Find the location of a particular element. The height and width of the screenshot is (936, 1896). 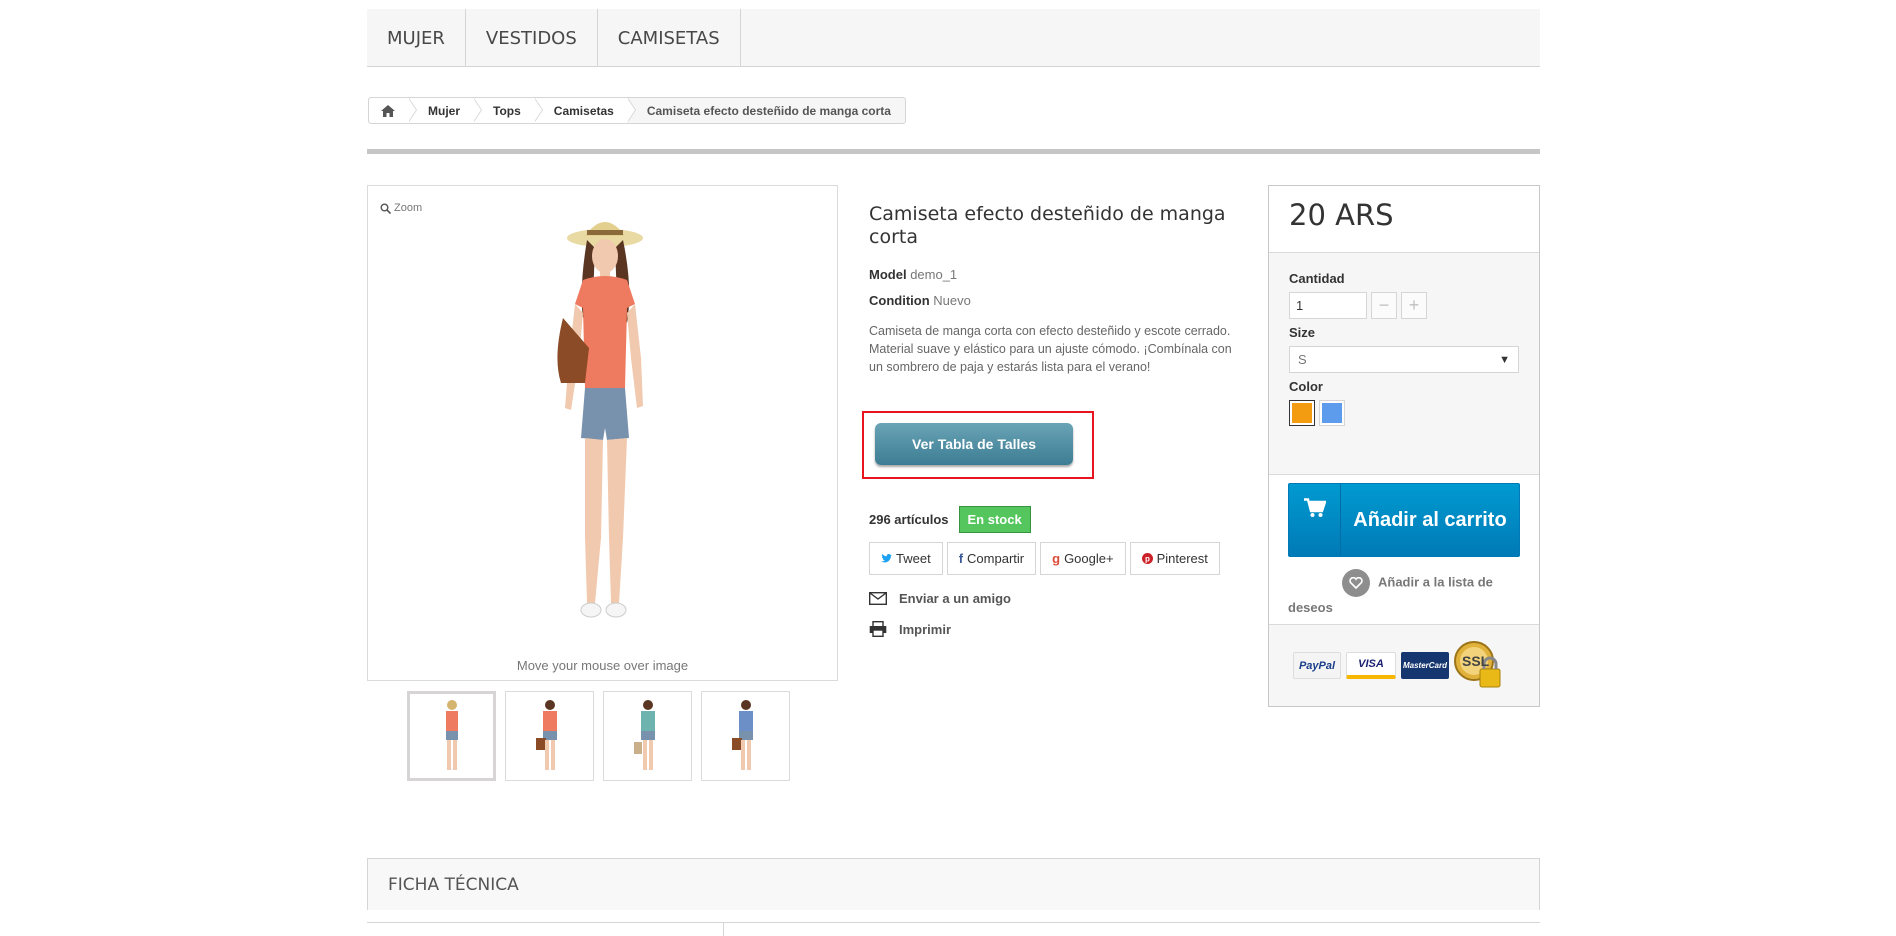

facebook-icon: f is located at coordinates (961, 558).